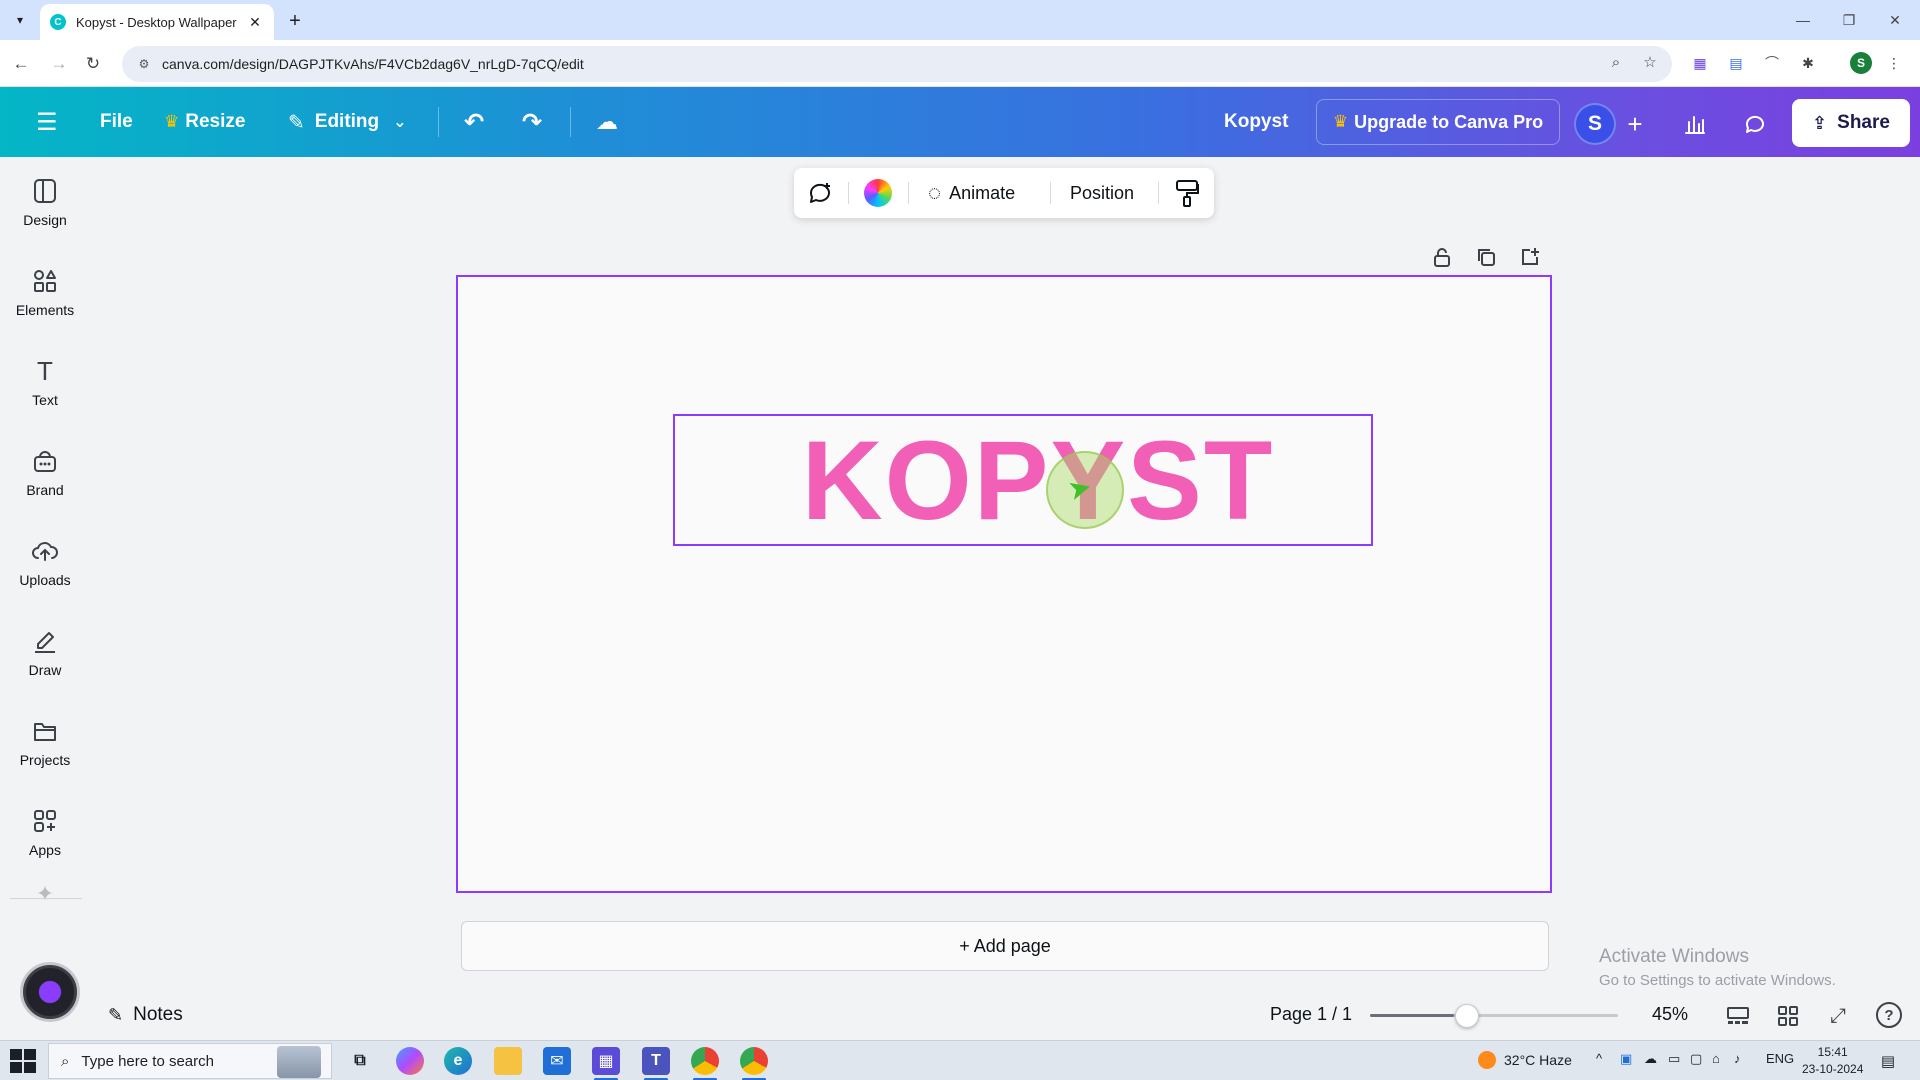 The image size is (1920, 1080). I want to click on animate-button: ◌ Animate, so click(971, 193).